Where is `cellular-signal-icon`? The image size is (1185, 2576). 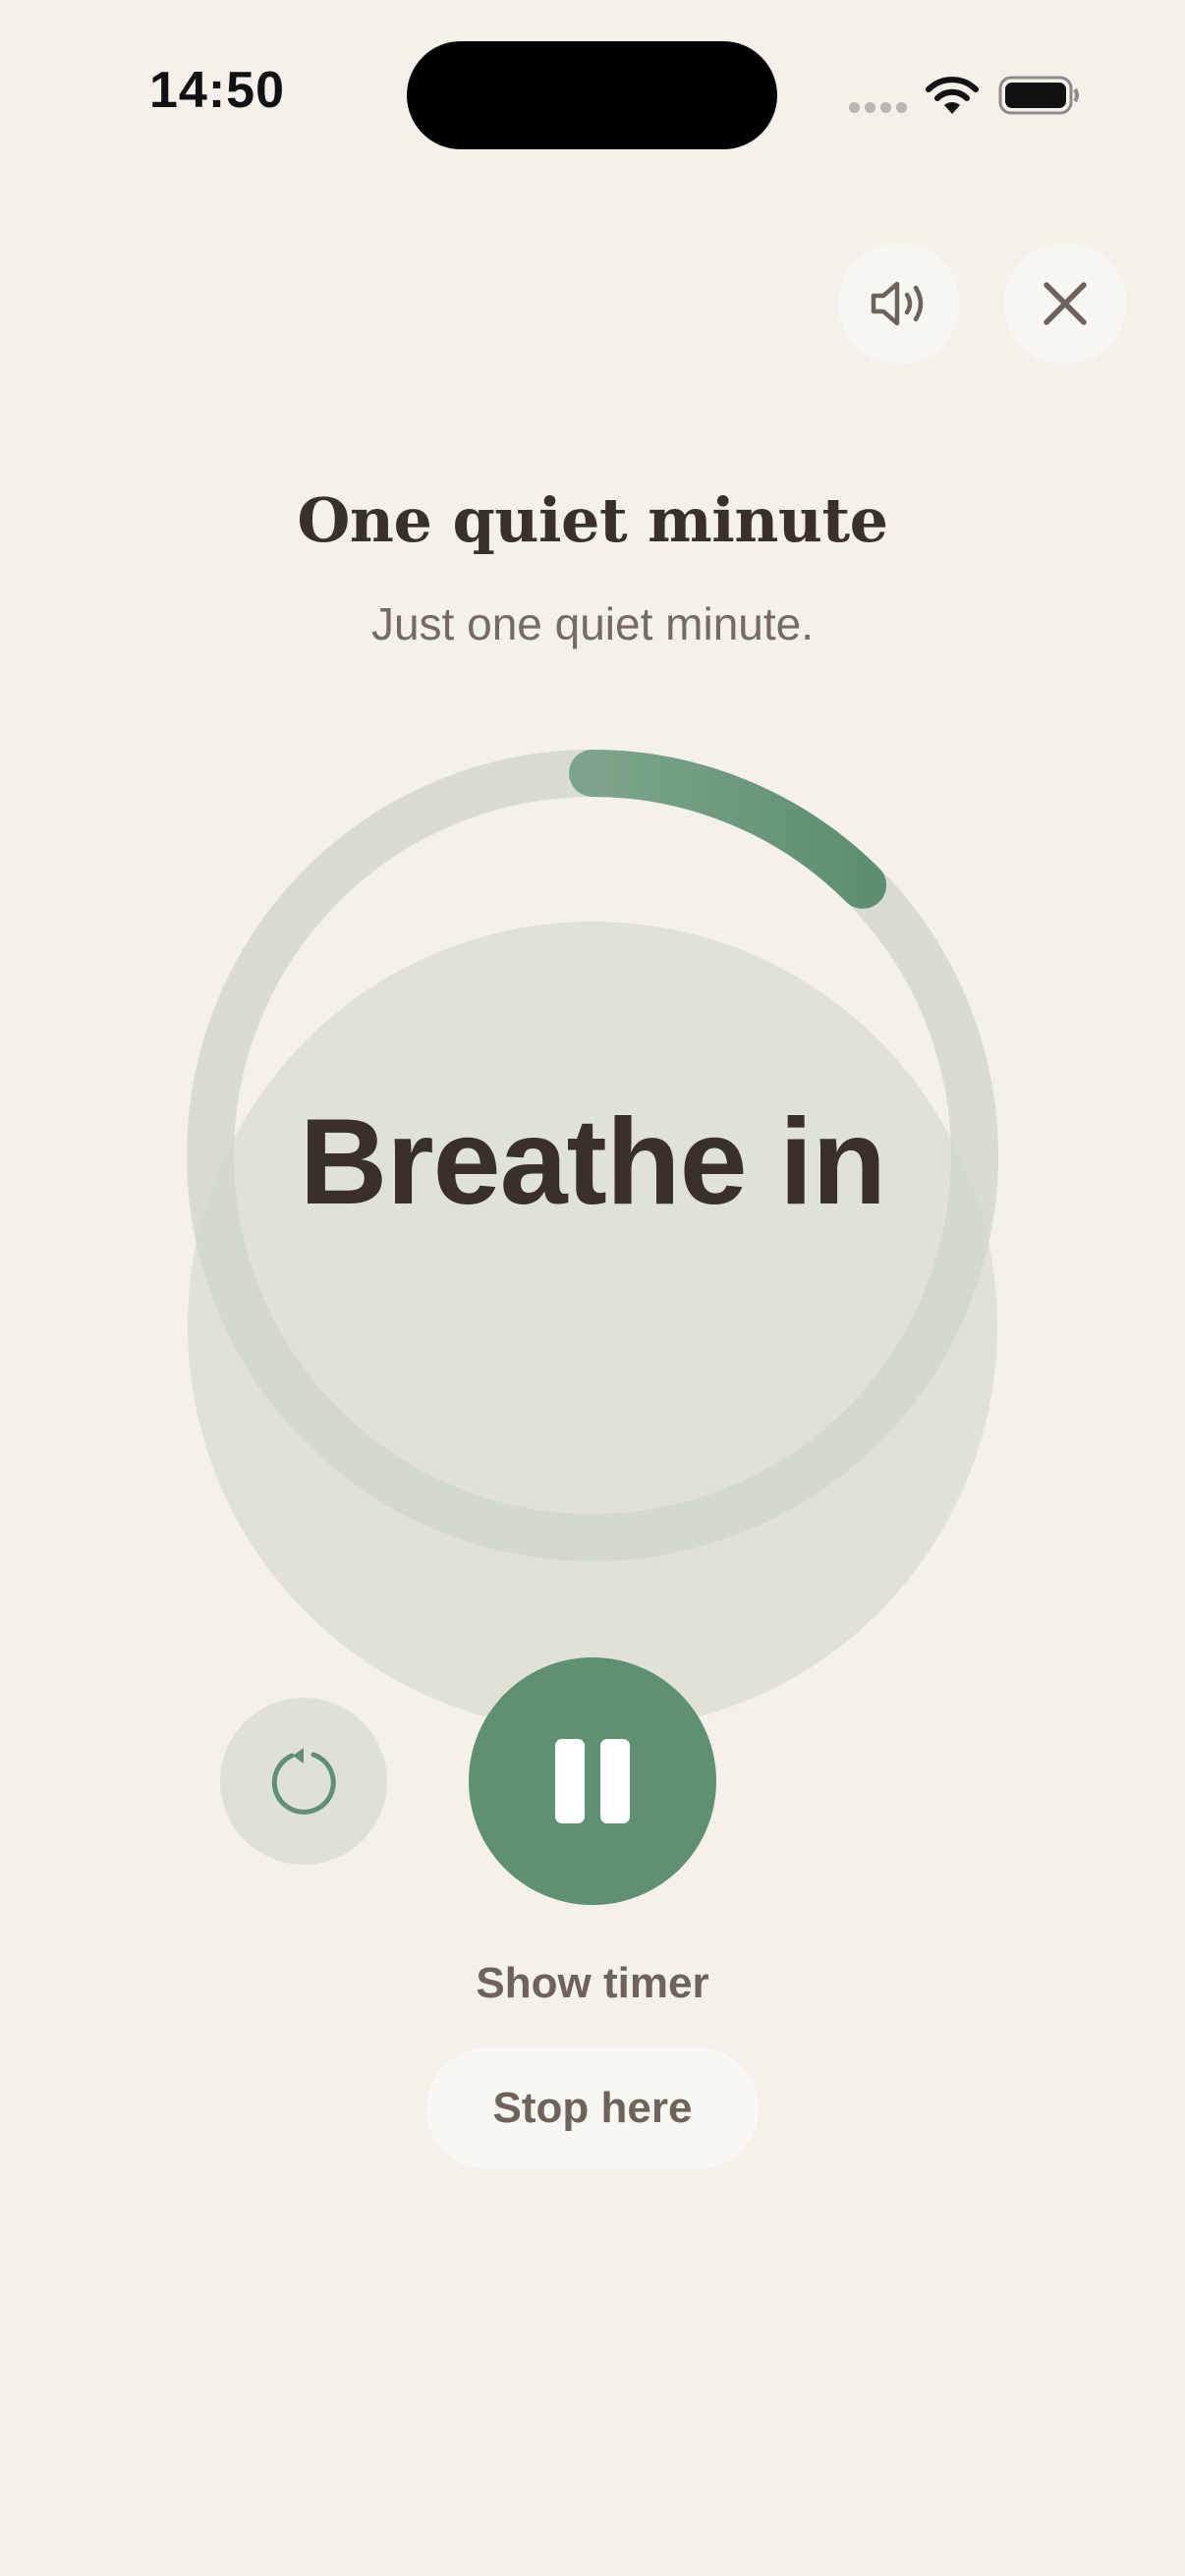 cellular-signal-icon is located at coordinates (879, 109).